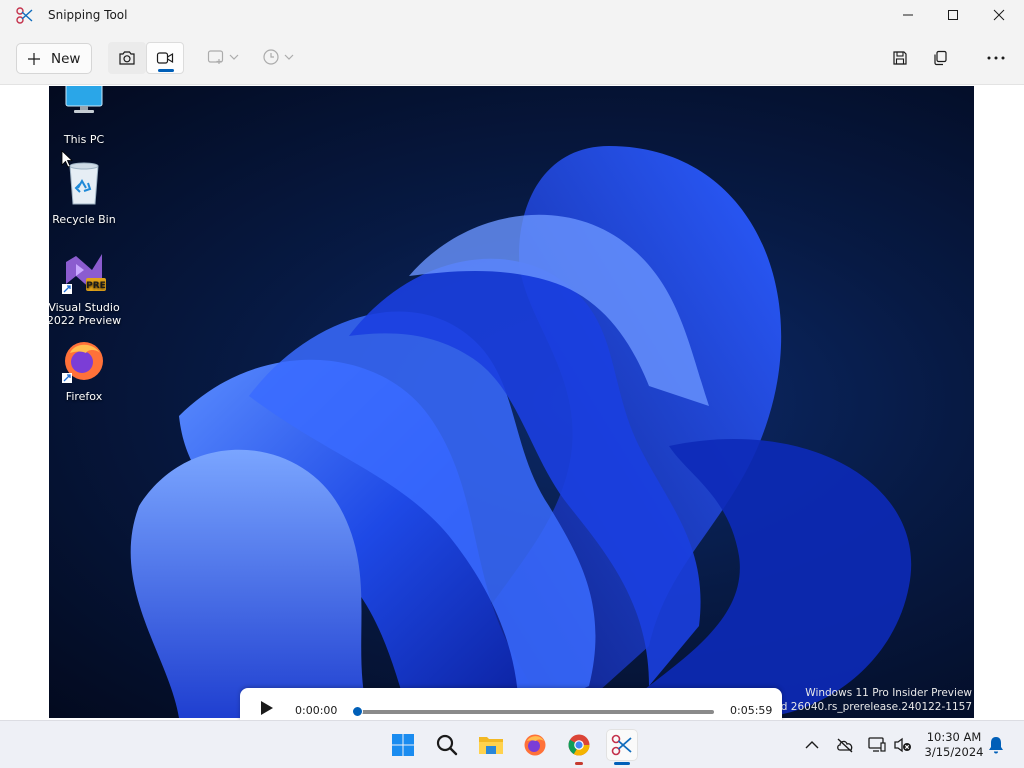 The width and height of the screenshot is (1024, 768). Describe the element at coordinates (84, 99) in the screenshot. I see `monitor-icon` at that location.